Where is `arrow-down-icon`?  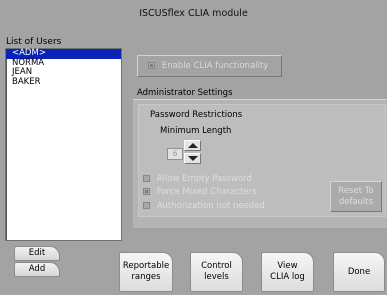 arrow-down-icon is located at coordinates (192, 158).